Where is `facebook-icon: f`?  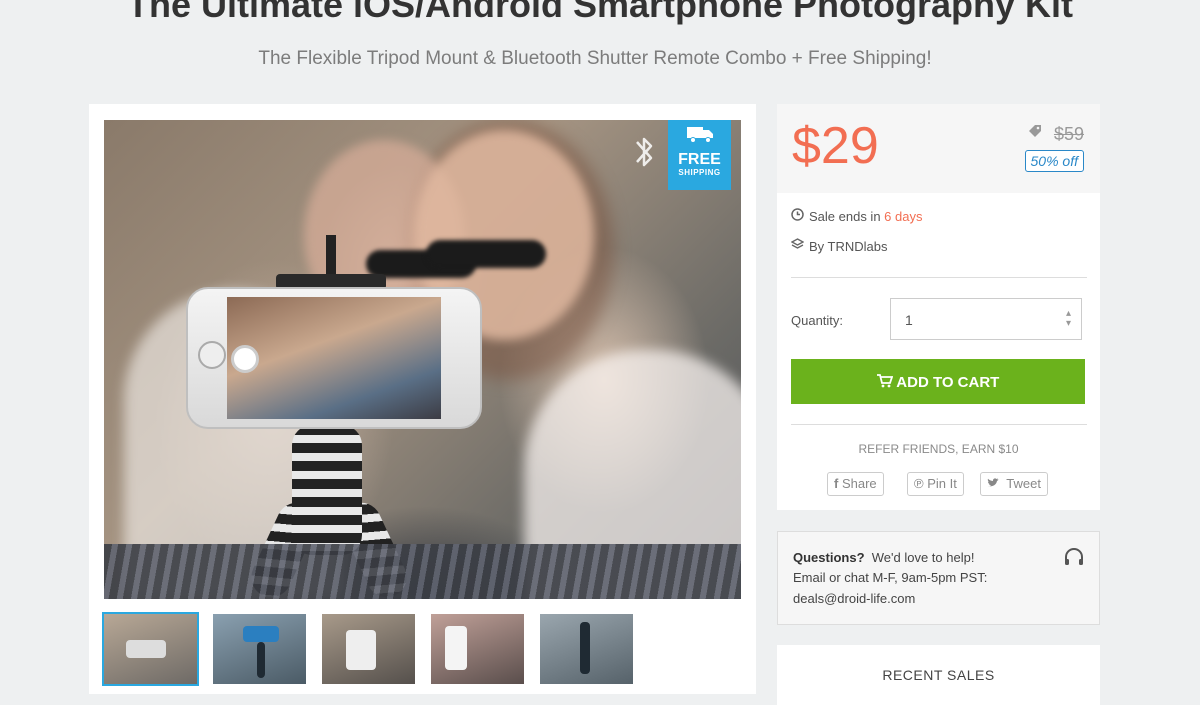 facebook-icon: f is located at coordinates (836, 483).